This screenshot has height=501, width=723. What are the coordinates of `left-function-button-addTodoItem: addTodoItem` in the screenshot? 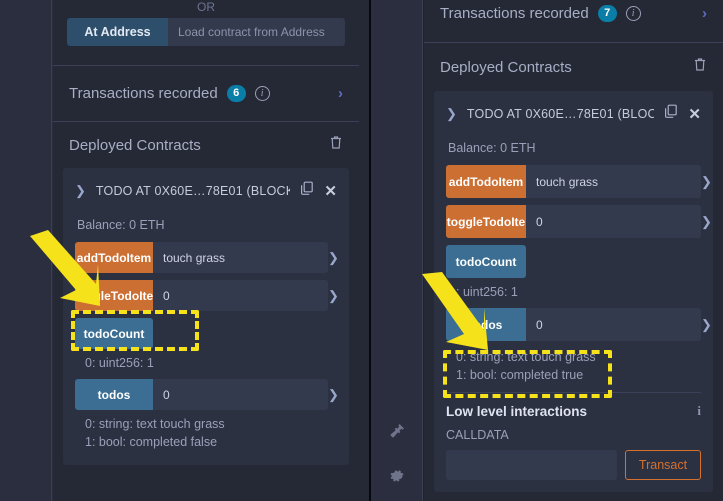 It's located at (114, 257).